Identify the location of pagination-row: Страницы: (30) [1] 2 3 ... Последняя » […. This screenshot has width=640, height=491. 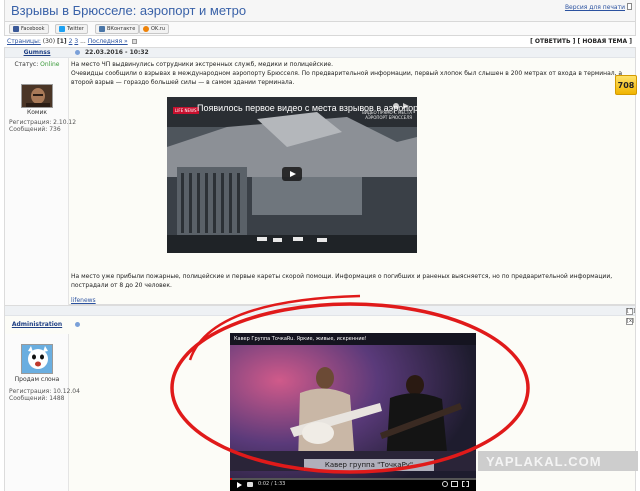
(320, 42).